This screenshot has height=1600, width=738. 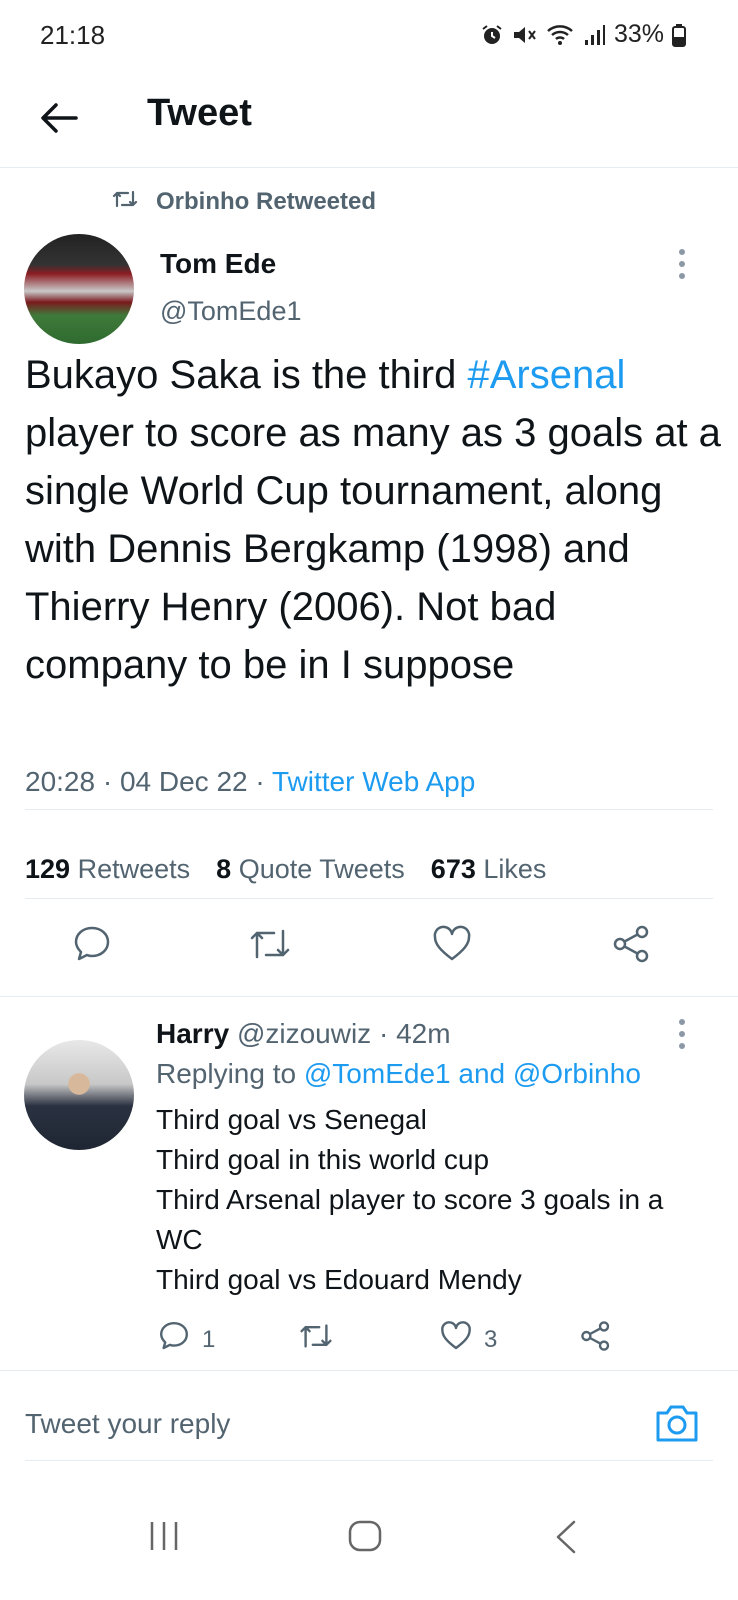 I want to click on retweets-label: Retweets, so click(x=134, y=869).